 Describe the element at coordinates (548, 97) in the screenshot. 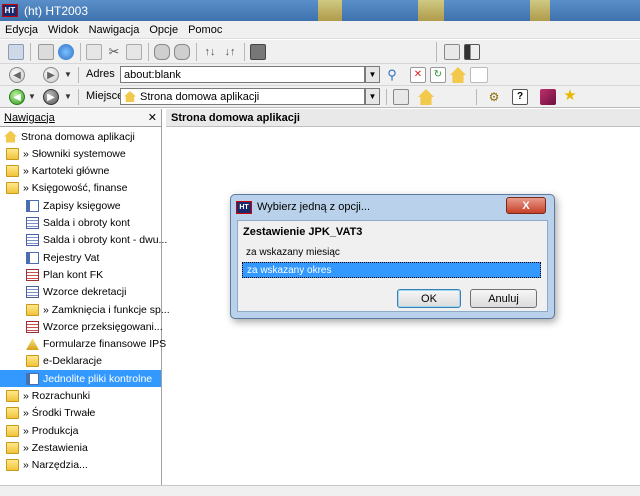

I see `books-icon` at that location.